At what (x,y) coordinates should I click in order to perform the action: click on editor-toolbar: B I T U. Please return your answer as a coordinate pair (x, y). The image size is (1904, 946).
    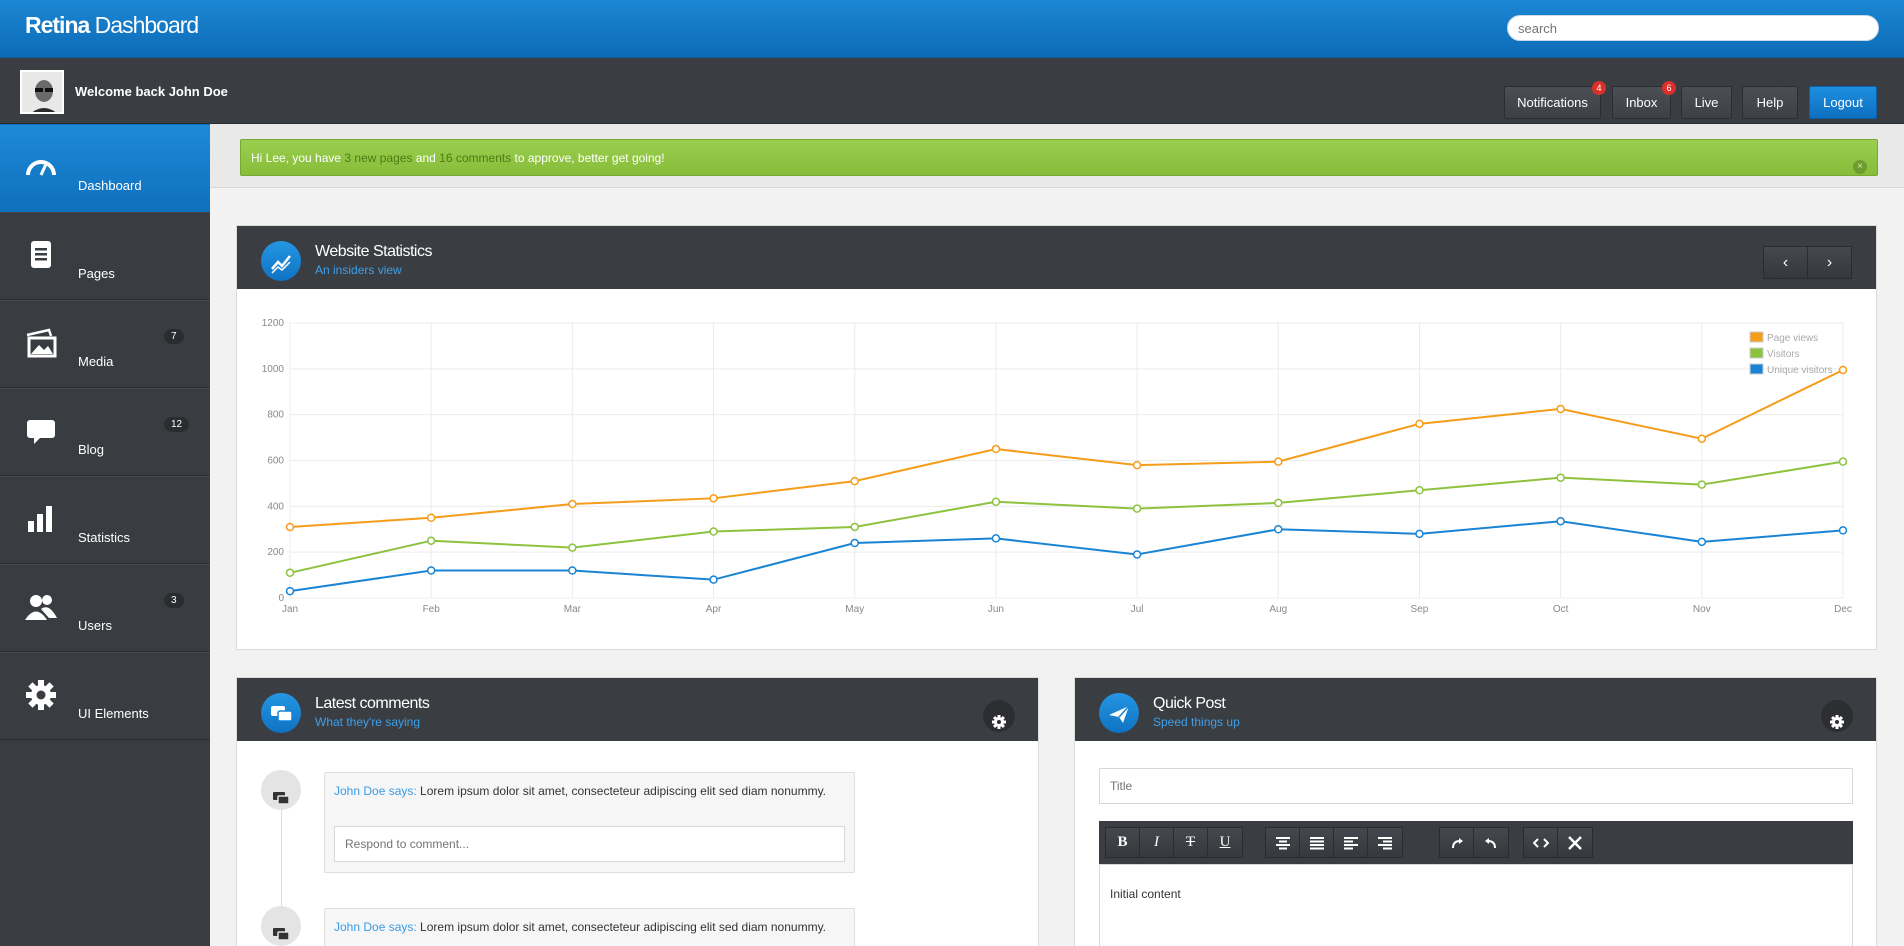
    Looking at the image, I should click on (1476, 842).